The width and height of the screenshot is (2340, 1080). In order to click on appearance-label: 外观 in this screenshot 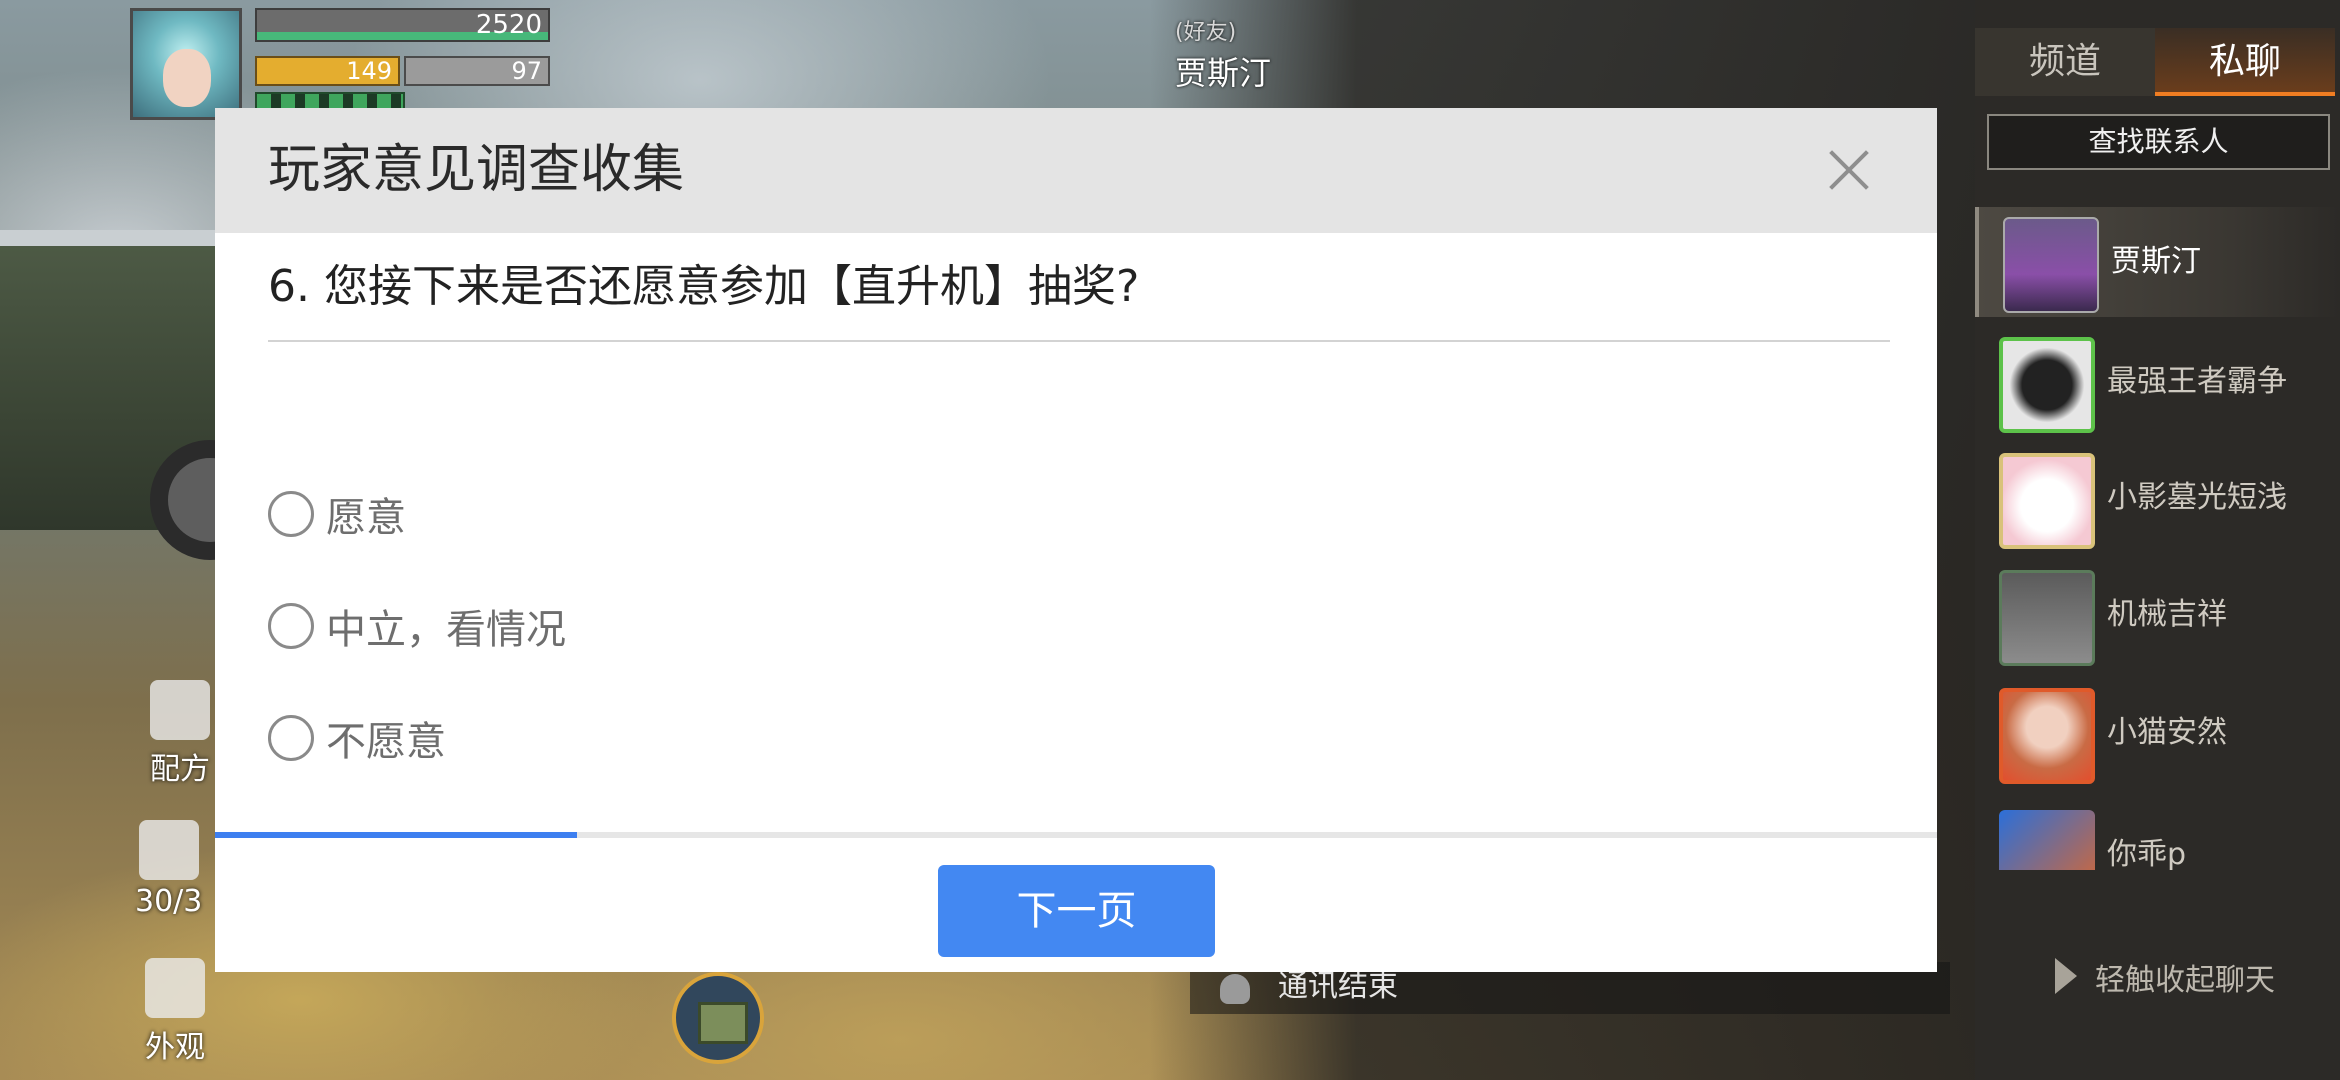, I will do `click(175, 1047)`.